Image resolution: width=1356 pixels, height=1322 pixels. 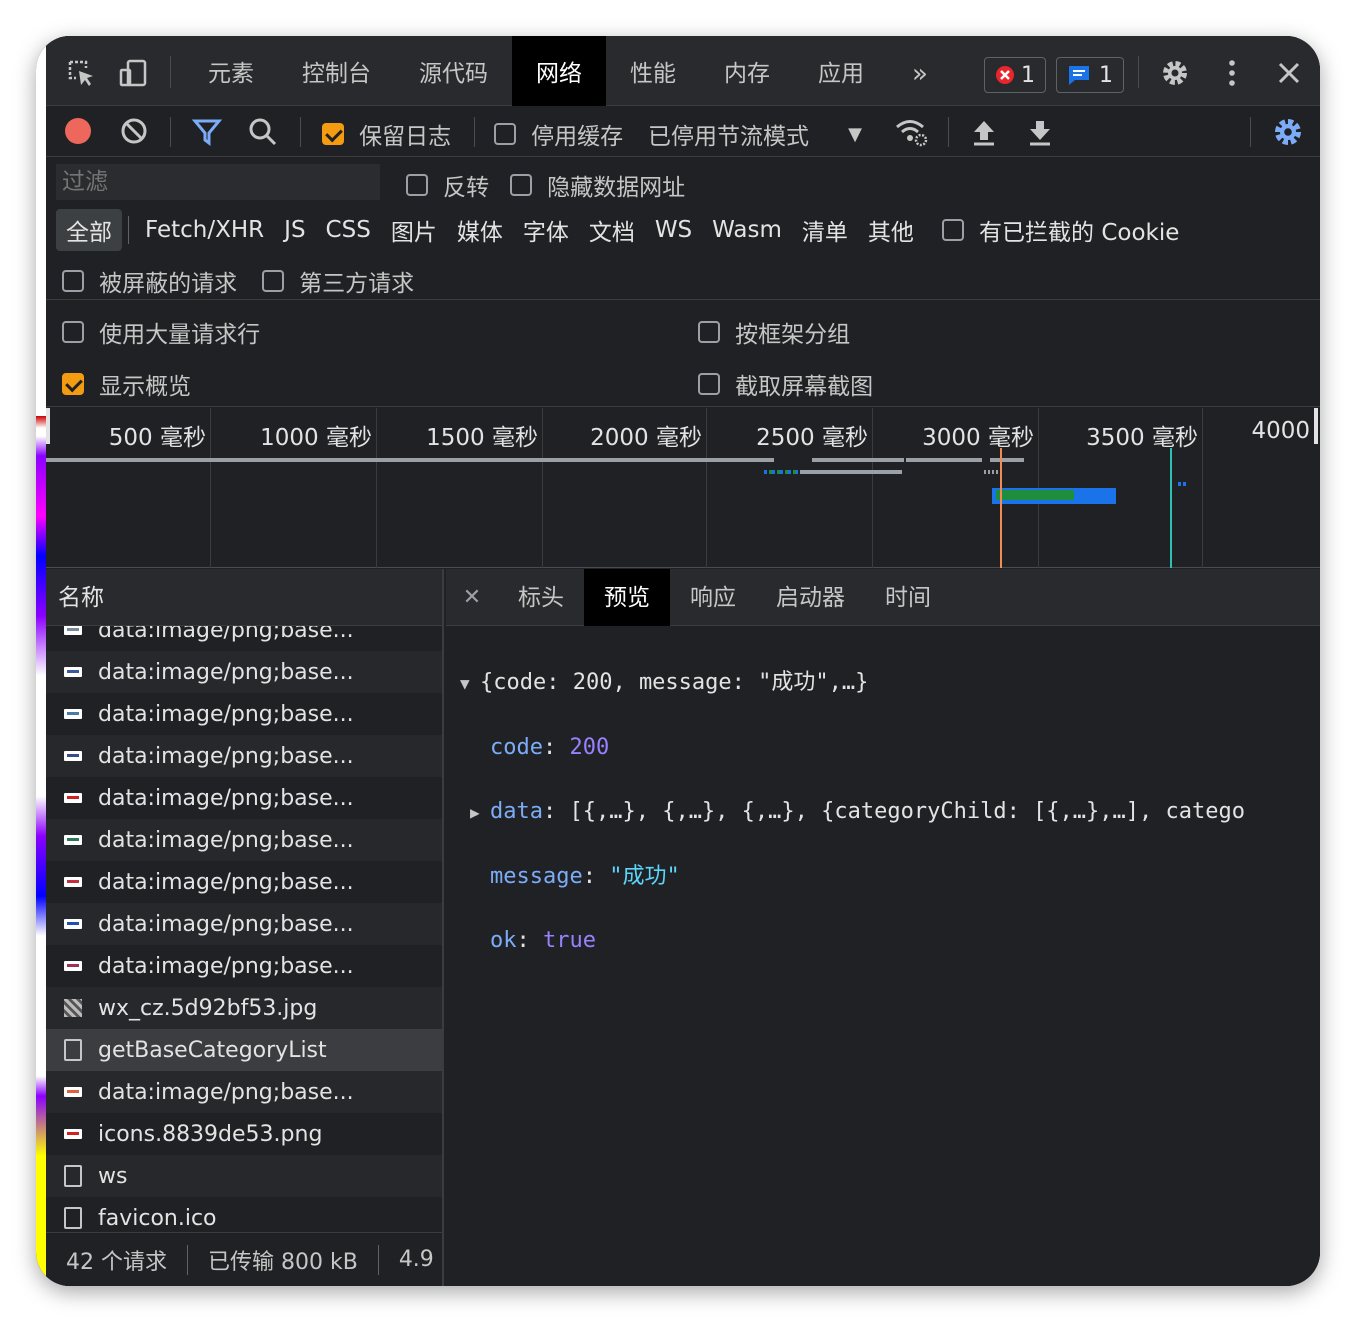 What do you see at coordinates (453, 71) in the screenshot?
I see `tab-sources: 源代码` at bounding box center [453, 71].